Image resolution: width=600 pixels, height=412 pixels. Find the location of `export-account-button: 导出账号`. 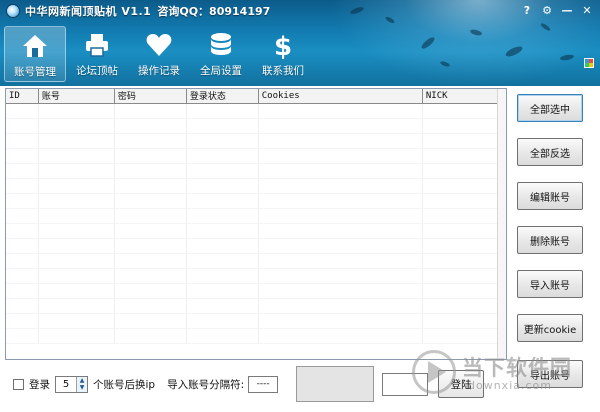

export-account-button: 导出账号 is located at coordinates (550, 374).